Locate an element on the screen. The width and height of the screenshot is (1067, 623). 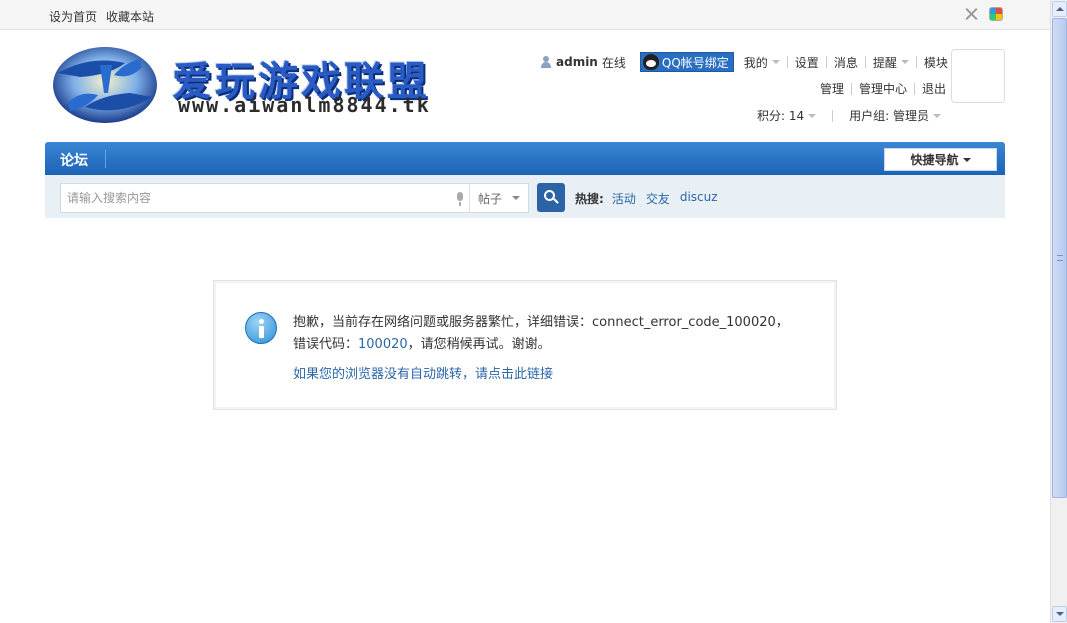
qq-bind-button: QQ帐号绑定 is located at coordinates (686, 62).